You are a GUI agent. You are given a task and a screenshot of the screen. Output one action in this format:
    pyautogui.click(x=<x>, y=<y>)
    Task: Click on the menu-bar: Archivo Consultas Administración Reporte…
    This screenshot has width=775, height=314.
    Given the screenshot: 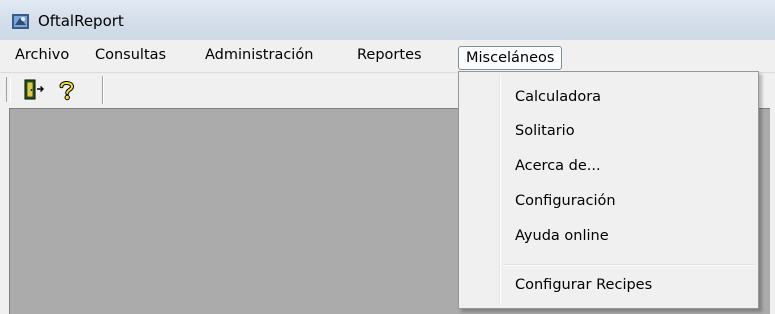 What is the action you would take?
    pyautogui.click(x=387, y=56)
    